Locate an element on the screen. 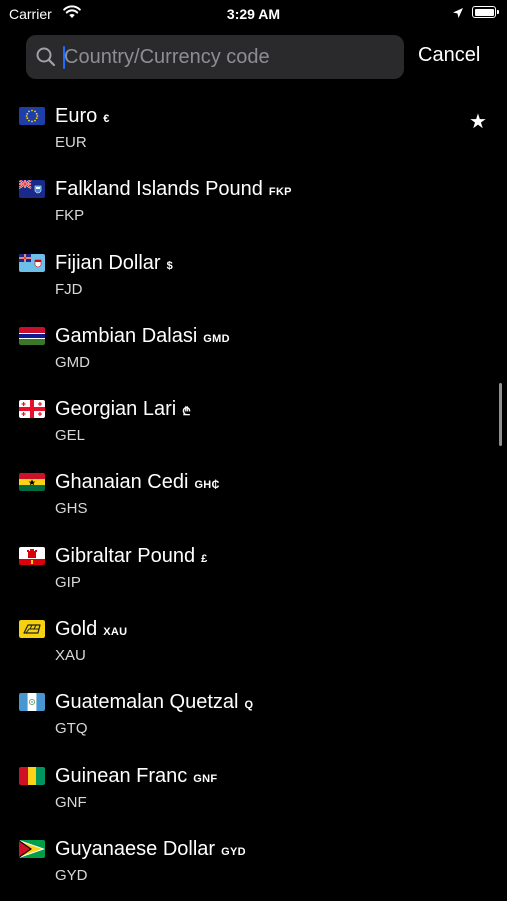  eu-flag-icon is located at coordinates (32, 116).